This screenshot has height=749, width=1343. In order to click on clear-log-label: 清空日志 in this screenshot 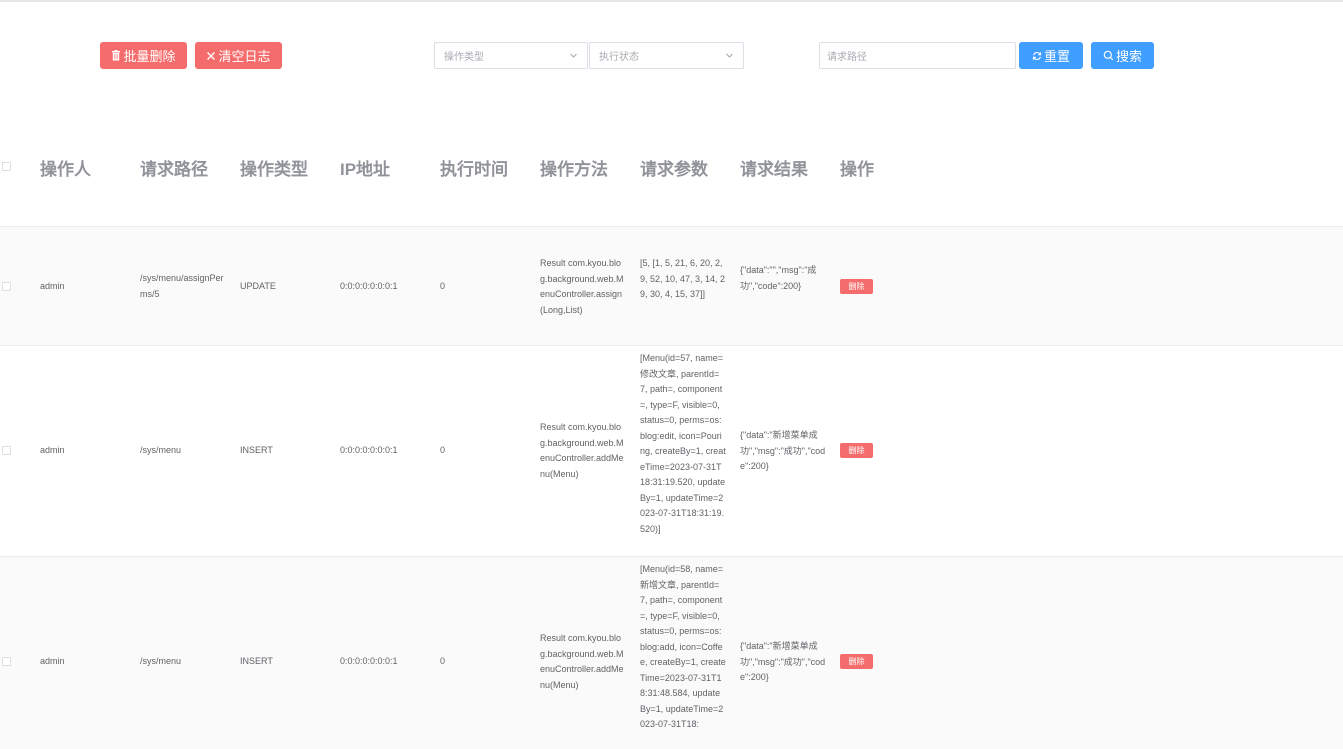, I will do `click(244, 56)`.